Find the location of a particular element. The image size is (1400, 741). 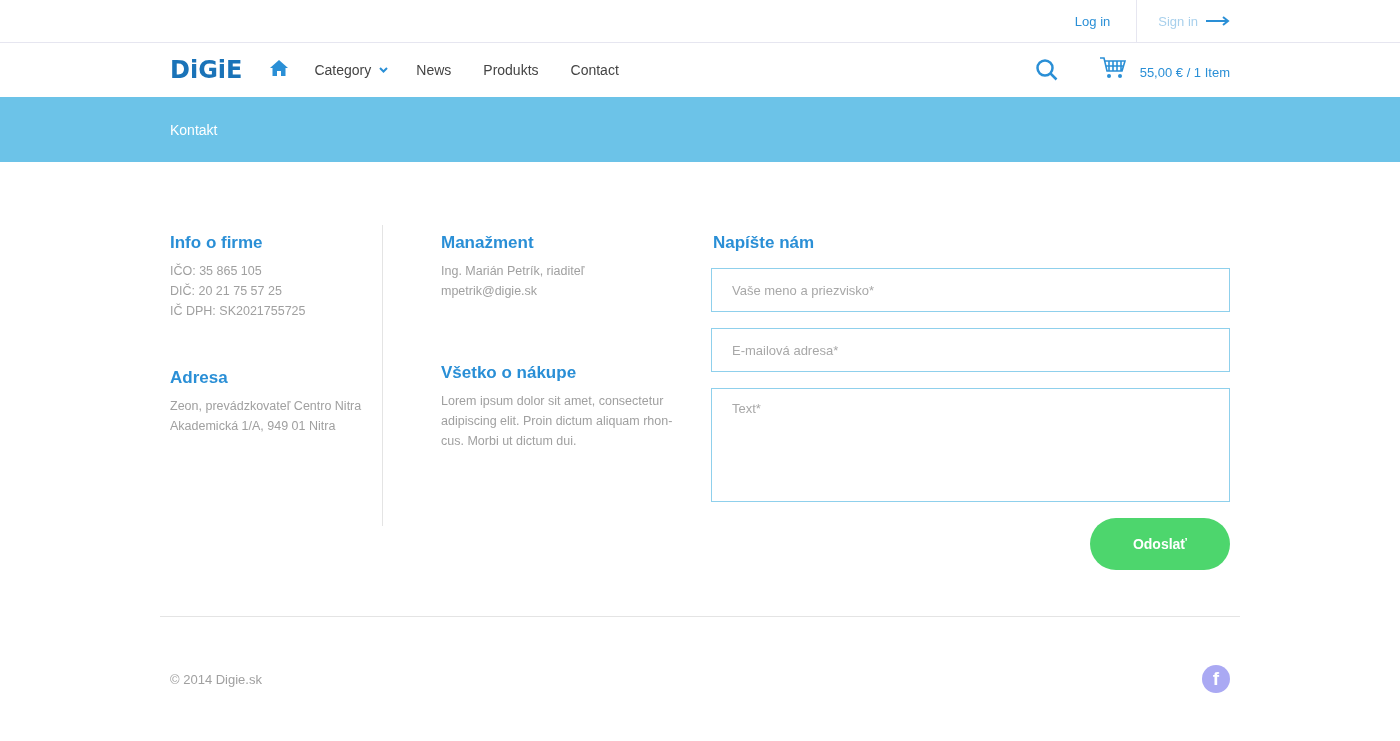

input-field: Vaše meno a priezvisko* is located at coordinates (970, 290).